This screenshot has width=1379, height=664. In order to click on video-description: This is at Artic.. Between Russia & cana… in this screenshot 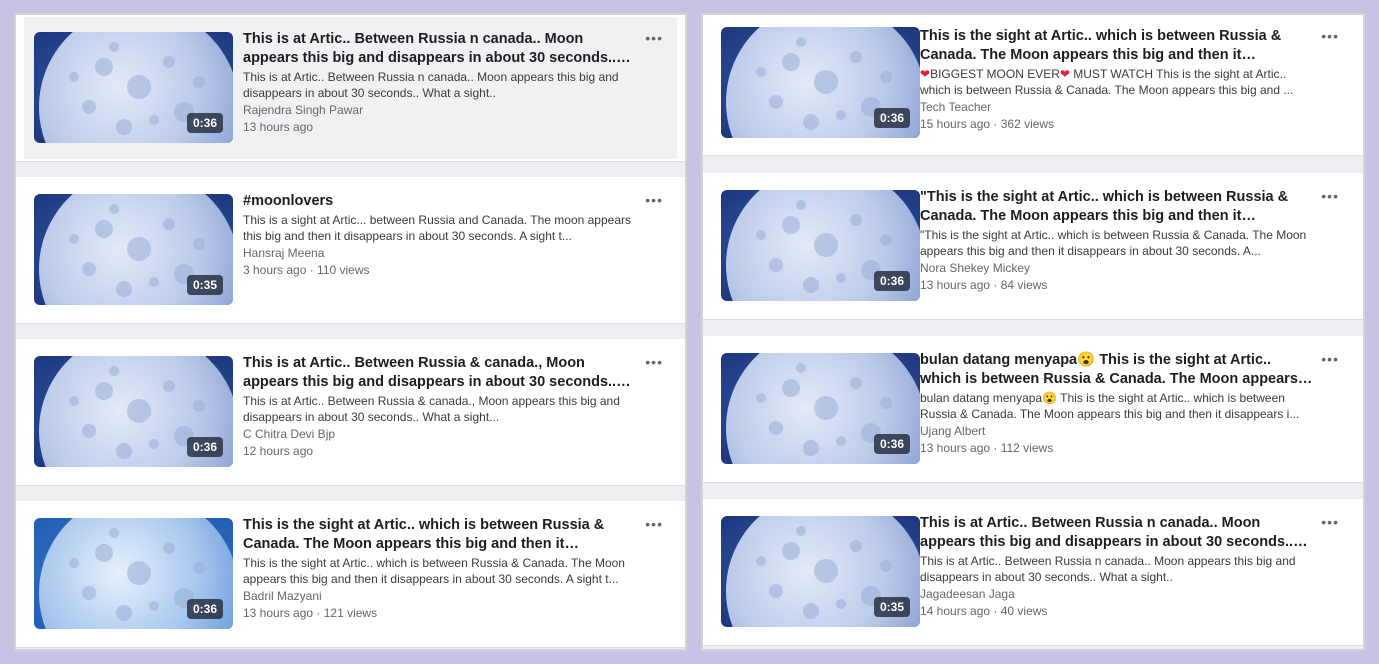, I will do `click(431, 409)`.